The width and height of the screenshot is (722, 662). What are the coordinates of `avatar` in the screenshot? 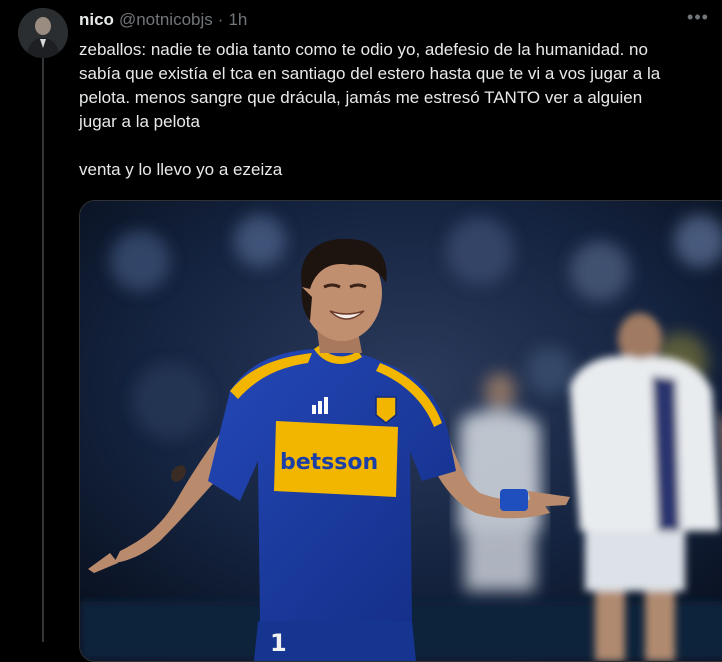 It's located at (43, 33).